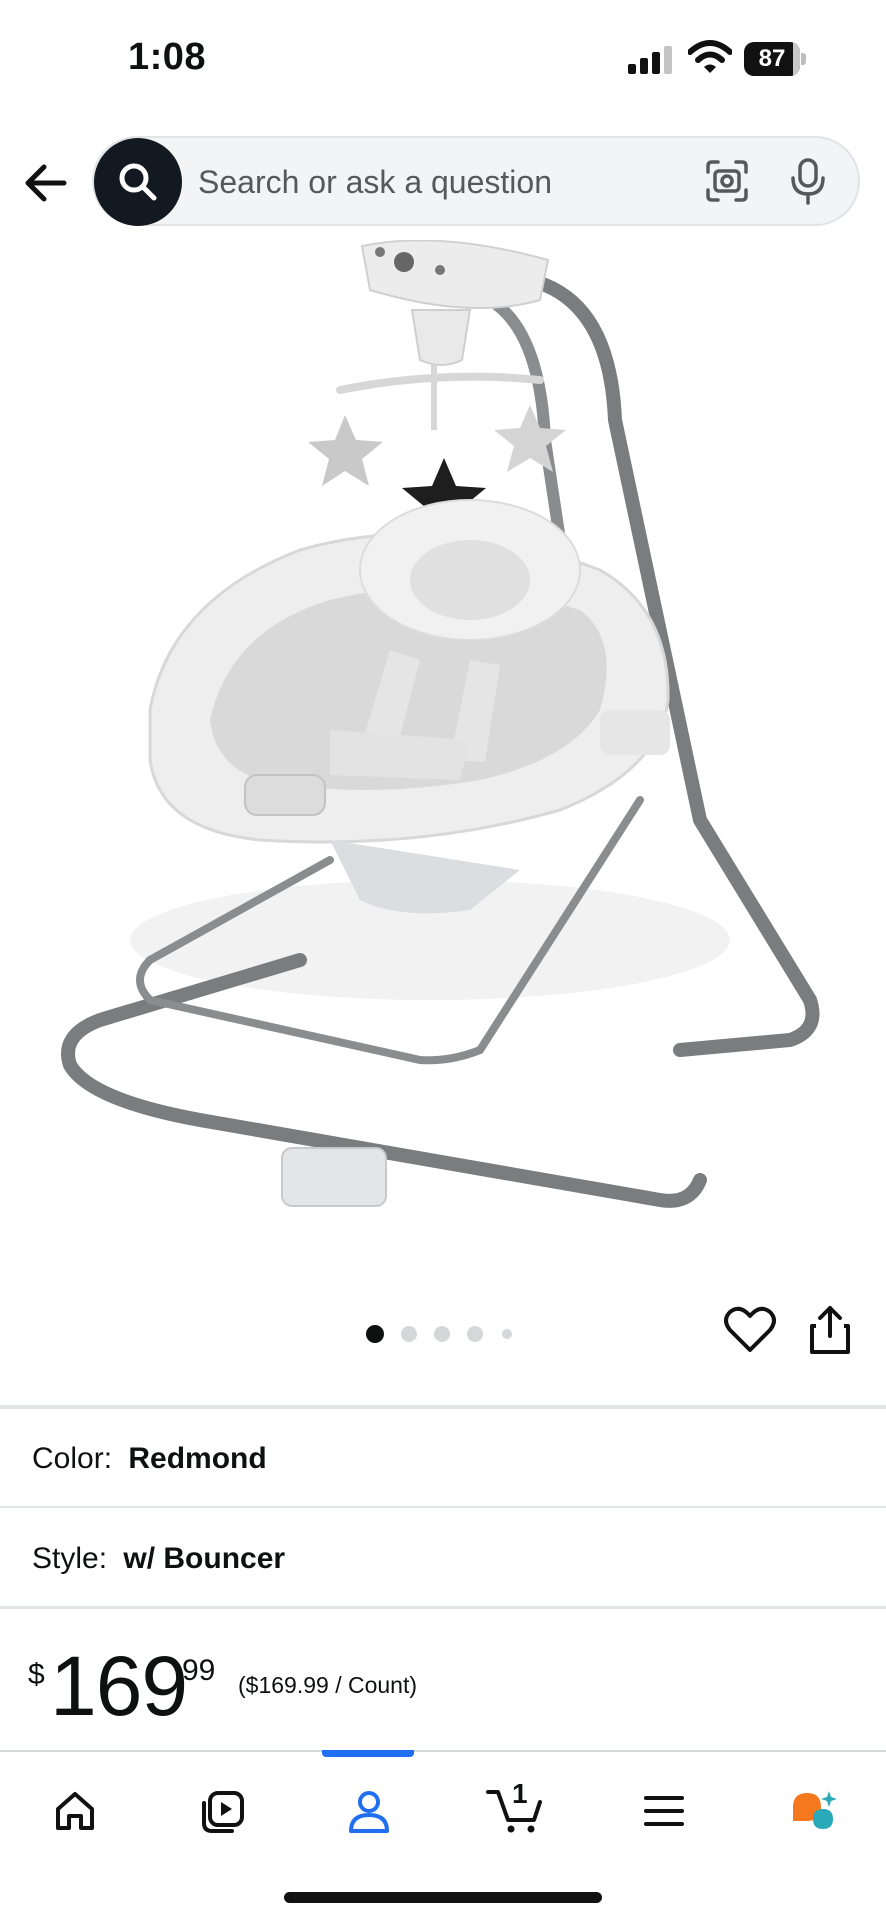 This screenshot has height=1920, width=886. I want to click on camera-lens-icon, so click(727, 181).